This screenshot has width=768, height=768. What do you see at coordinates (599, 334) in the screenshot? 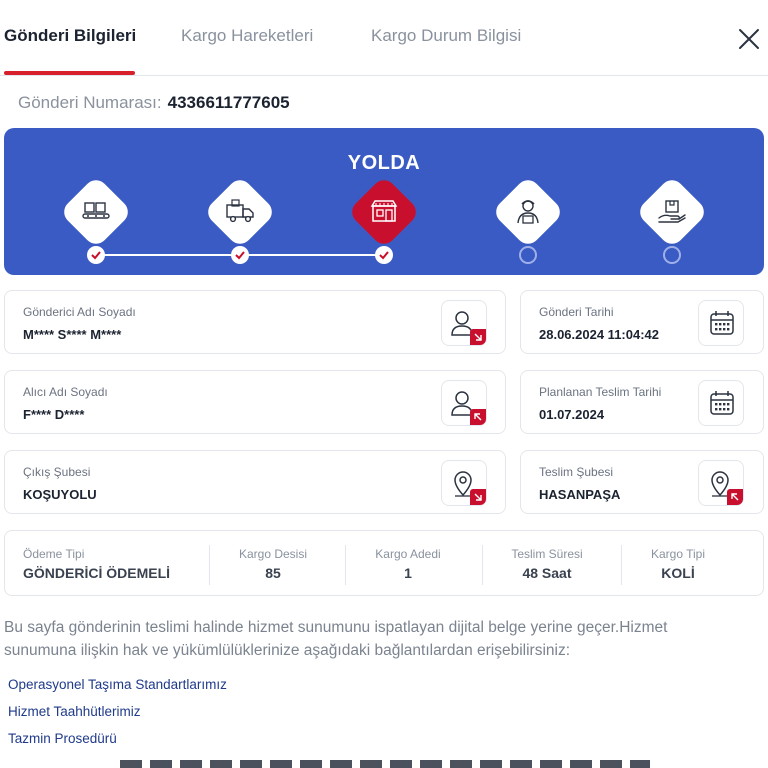
I see `ship-date-value: 28.06.2024 11:04:42` at bounding box center [599, 334].